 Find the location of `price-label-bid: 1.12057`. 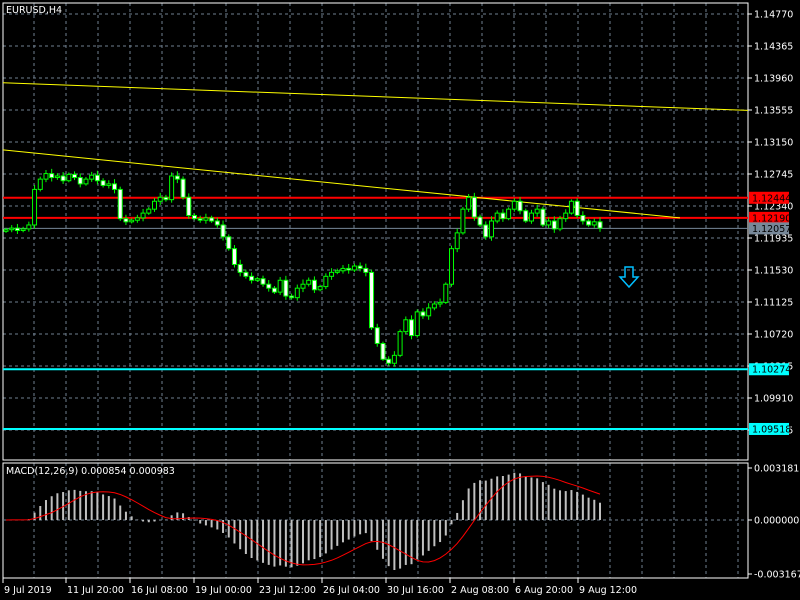

price-label-bid: 1.12057 is located at coordinates (771, 229).